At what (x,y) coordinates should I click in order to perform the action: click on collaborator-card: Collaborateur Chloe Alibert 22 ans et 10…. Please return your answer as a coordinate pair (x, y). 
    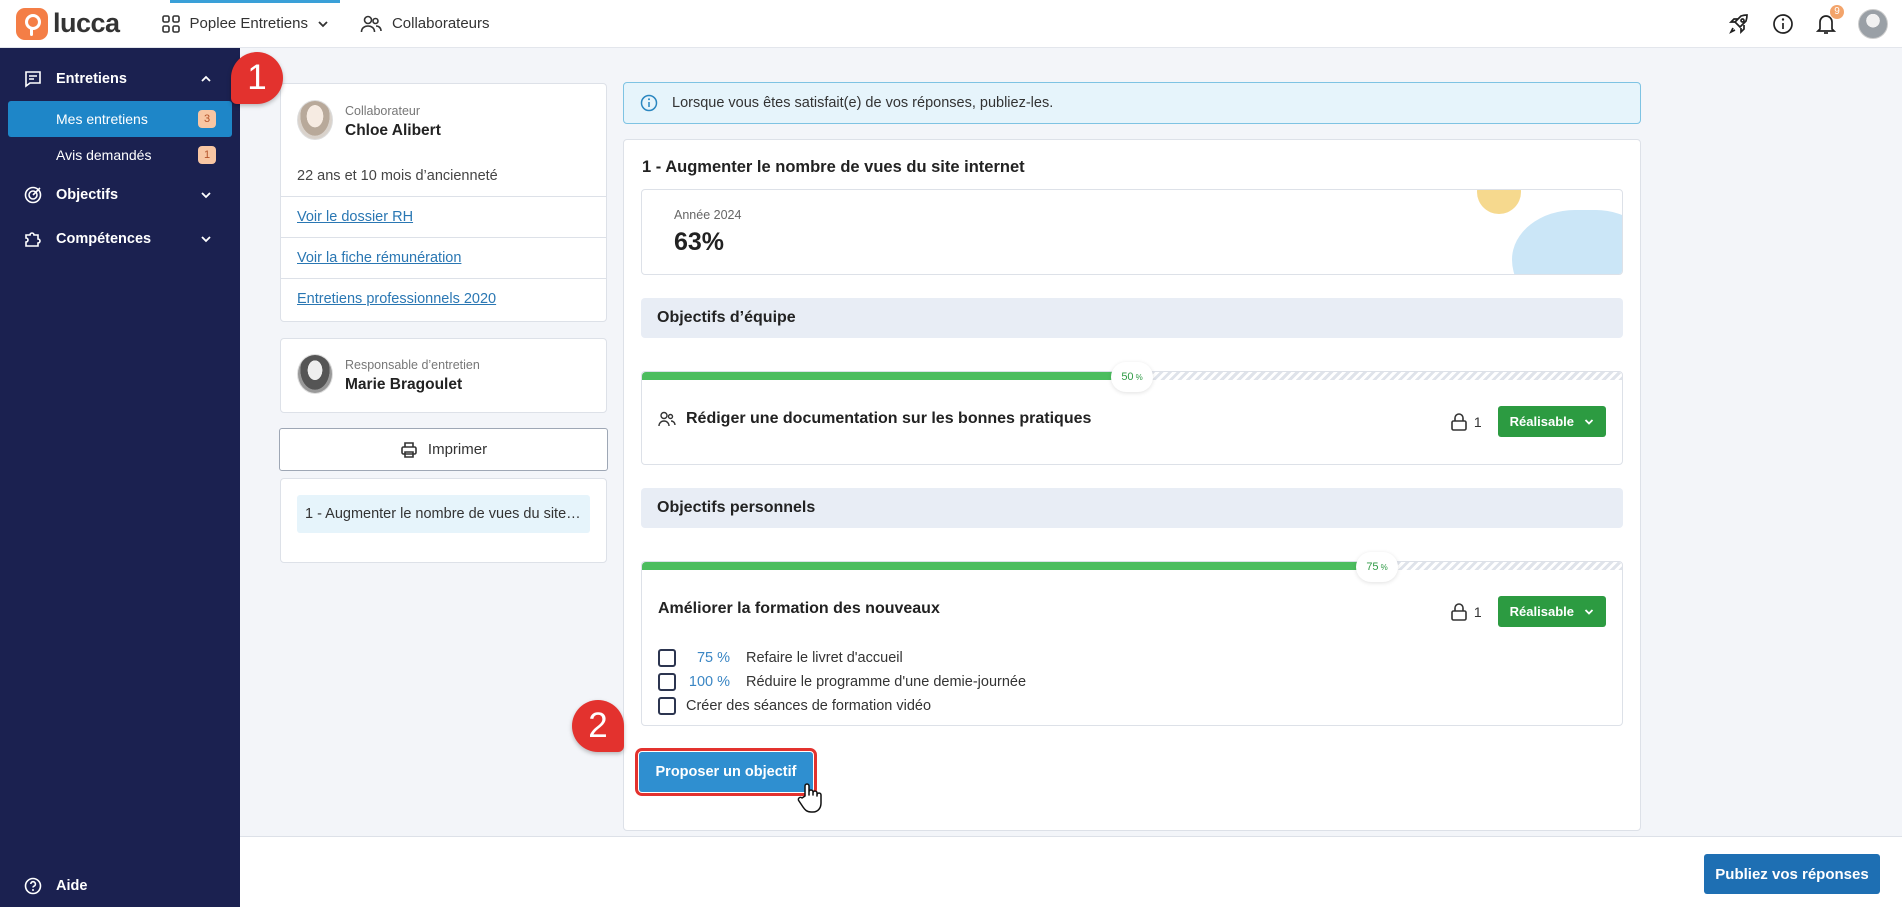
    Looking at the image, I should click on (443, 202).